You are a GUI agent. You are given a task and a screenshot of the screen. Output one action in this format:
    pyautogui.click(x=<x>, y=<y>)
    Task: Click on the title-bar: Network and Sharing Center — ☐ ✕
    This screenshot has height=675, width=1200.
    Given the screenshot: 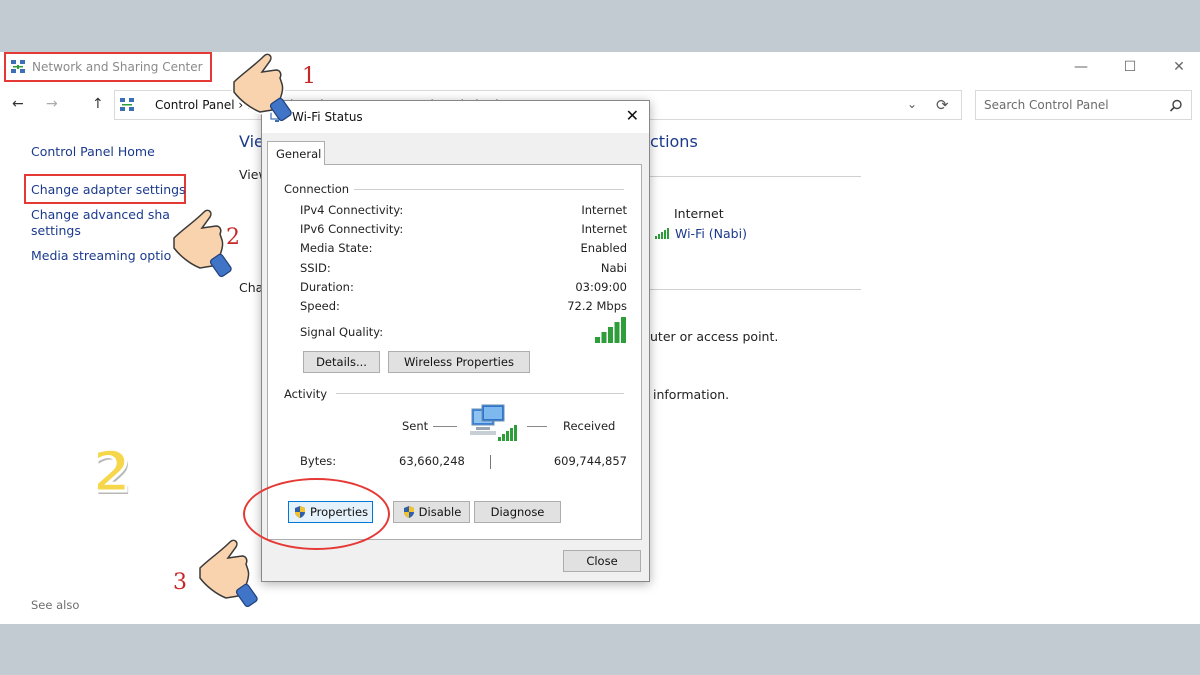 What is the action you would take?
    pyautogui.click(x=600, y=68)
    